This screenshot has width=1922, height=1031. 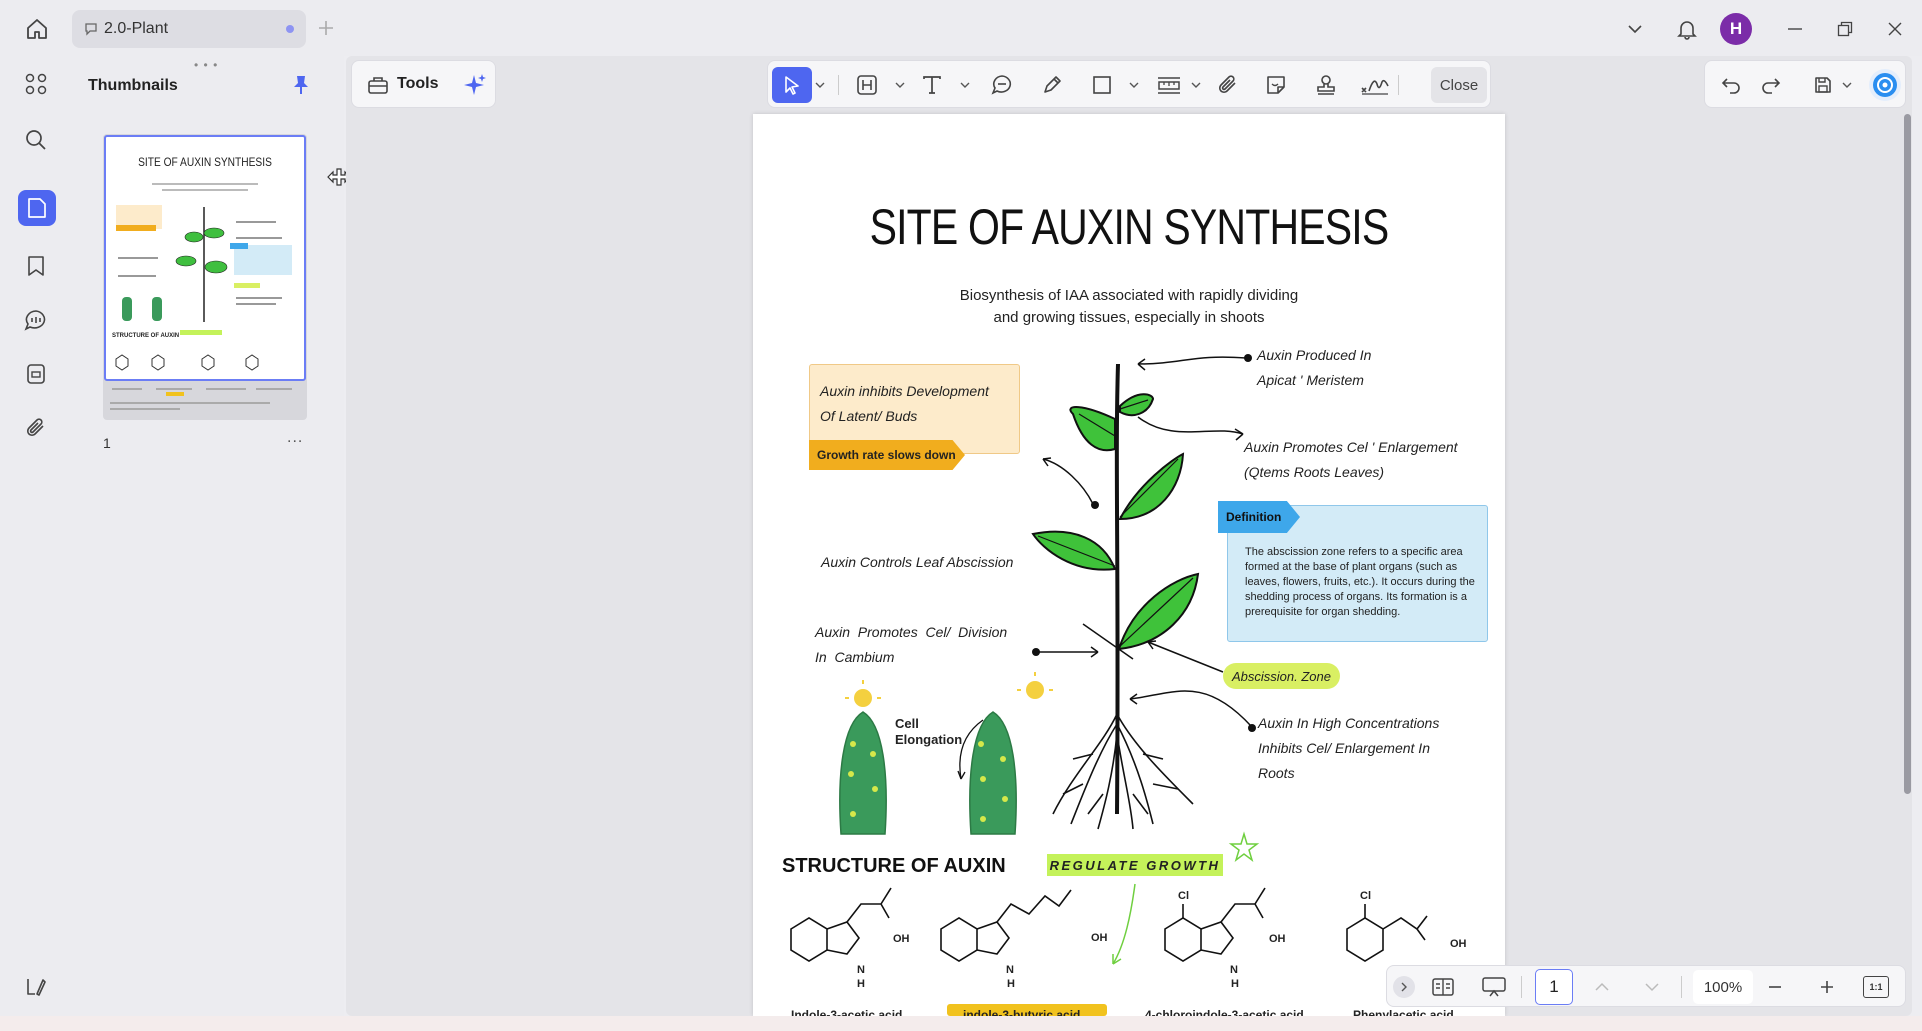 I want to click on apps-grid-icon, so click(x=36, y=84).